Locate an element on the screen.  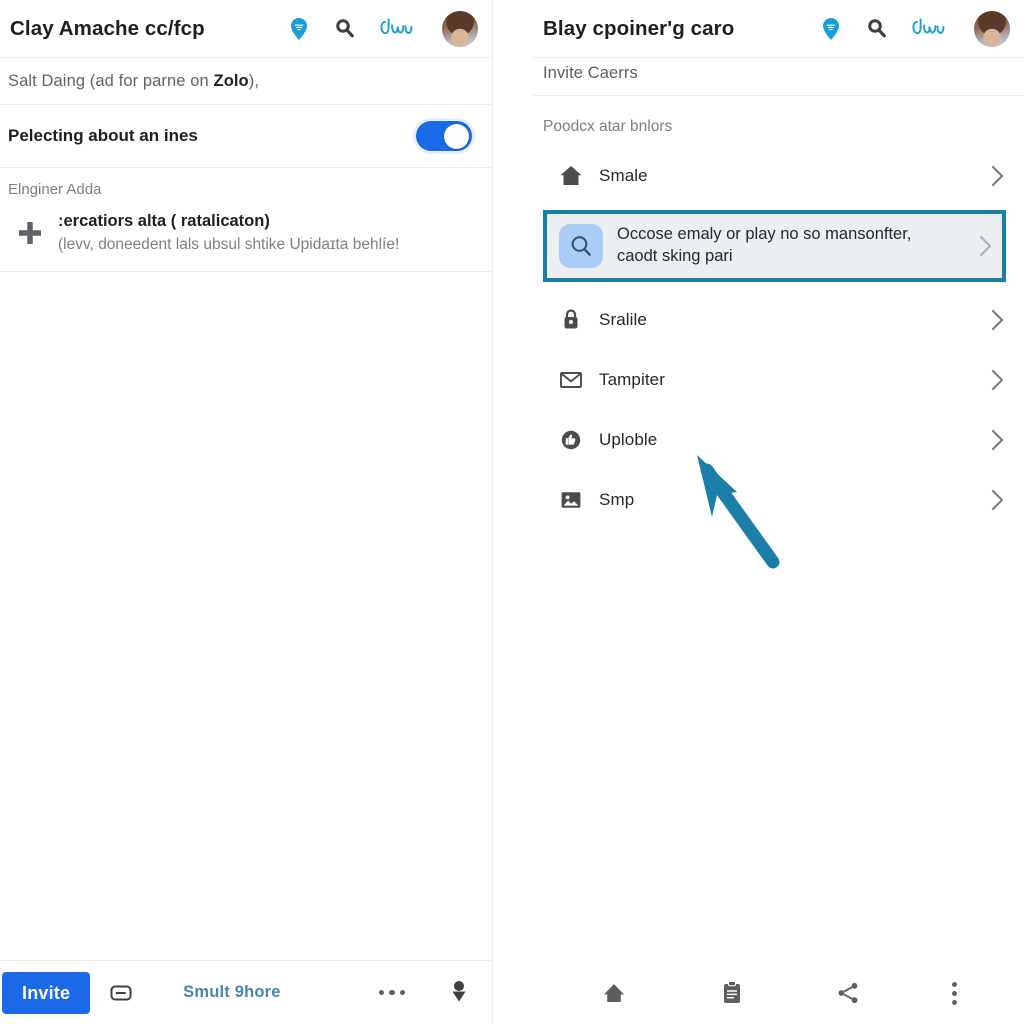
lock-icon is located at coordinates (571, 320).